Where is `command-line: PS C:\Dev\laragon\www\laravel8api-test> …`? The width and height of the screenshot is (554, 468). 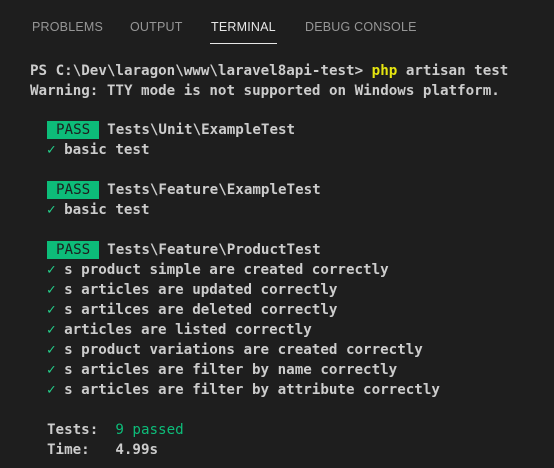 command-line: PS C:\Dev\laragon\www\laravel8api-test> … is located at coordinates (269, 71).